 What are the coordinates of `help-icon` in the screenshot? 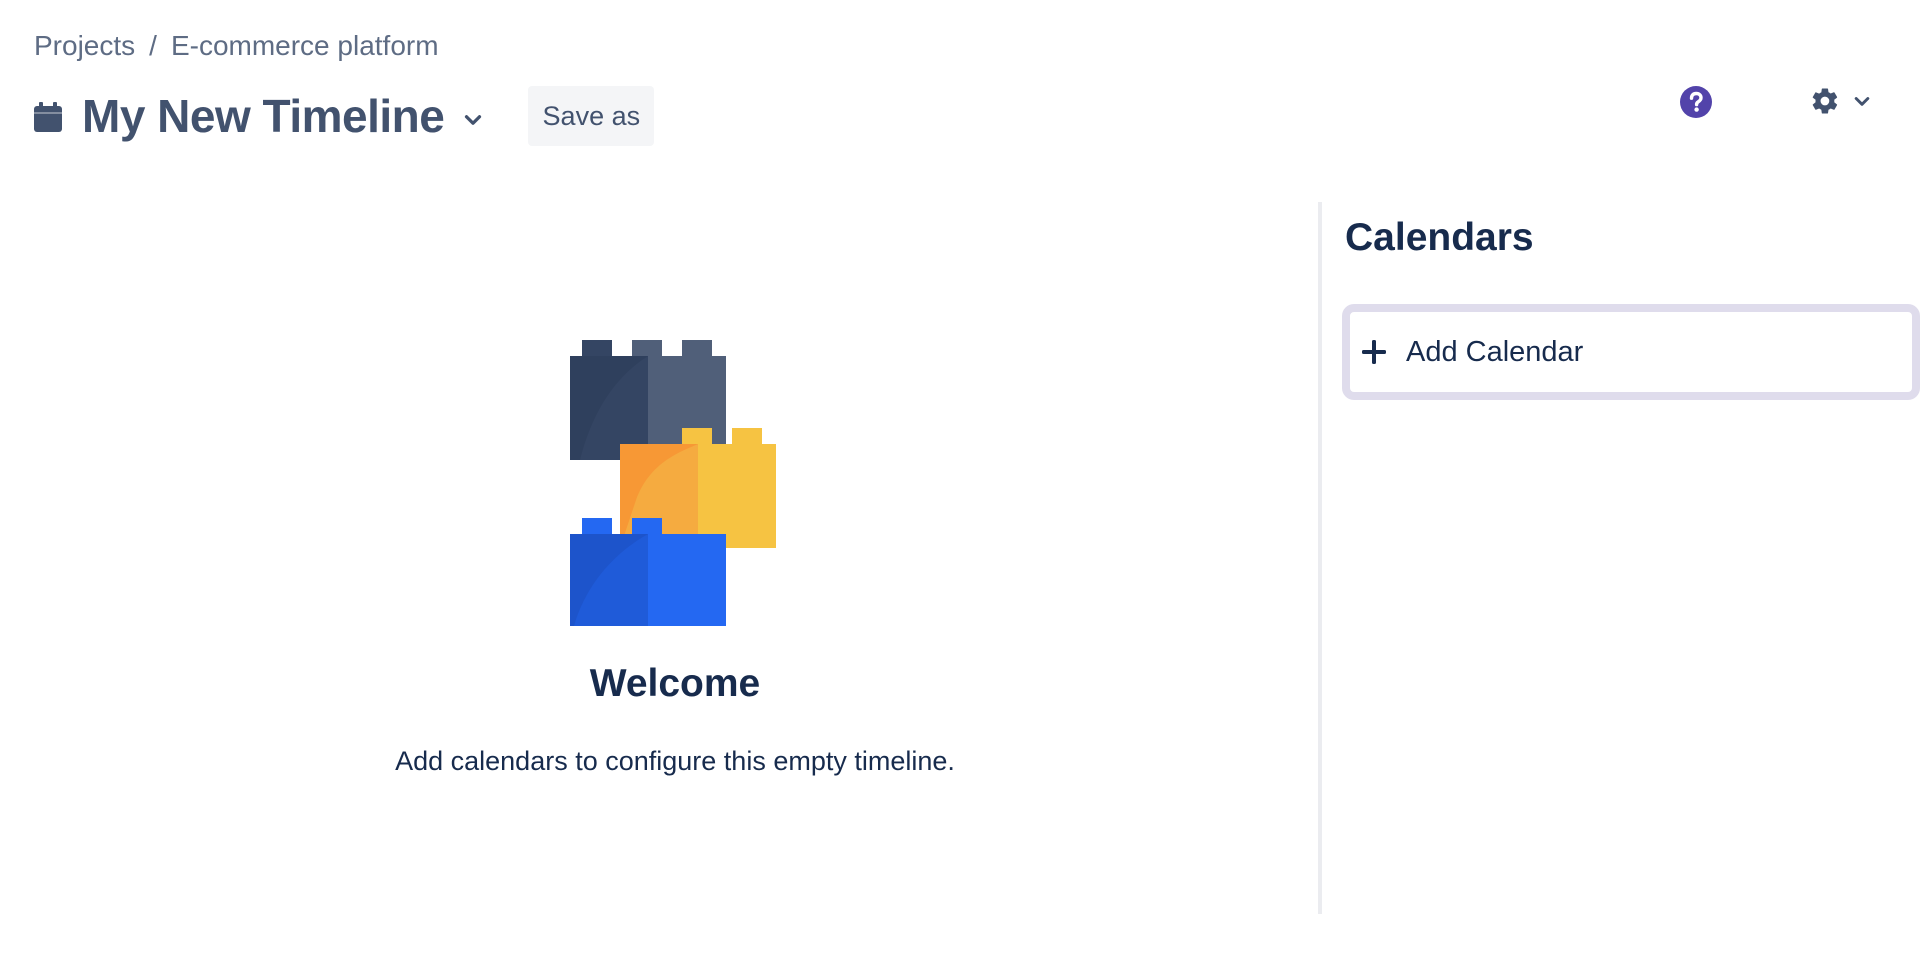 It's located at (1696, 102).